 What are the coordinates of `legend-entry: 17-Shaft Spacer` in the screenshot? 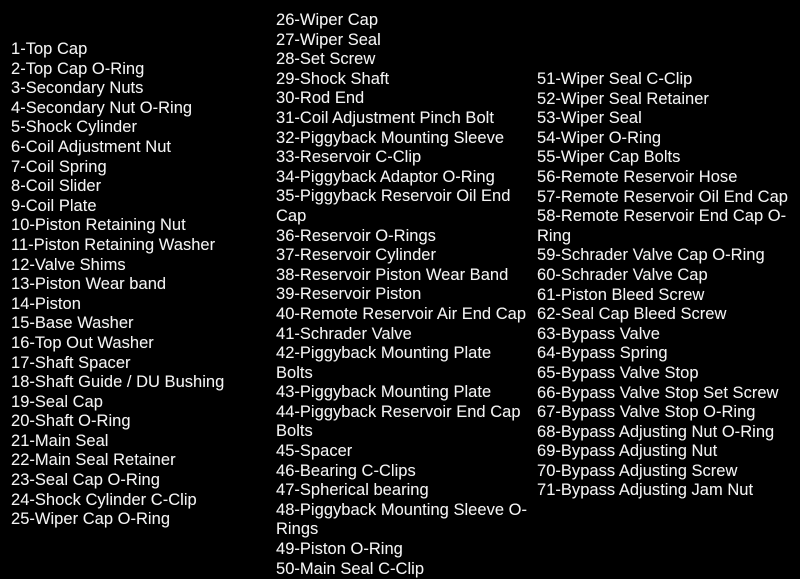 It's located at (71, 362).